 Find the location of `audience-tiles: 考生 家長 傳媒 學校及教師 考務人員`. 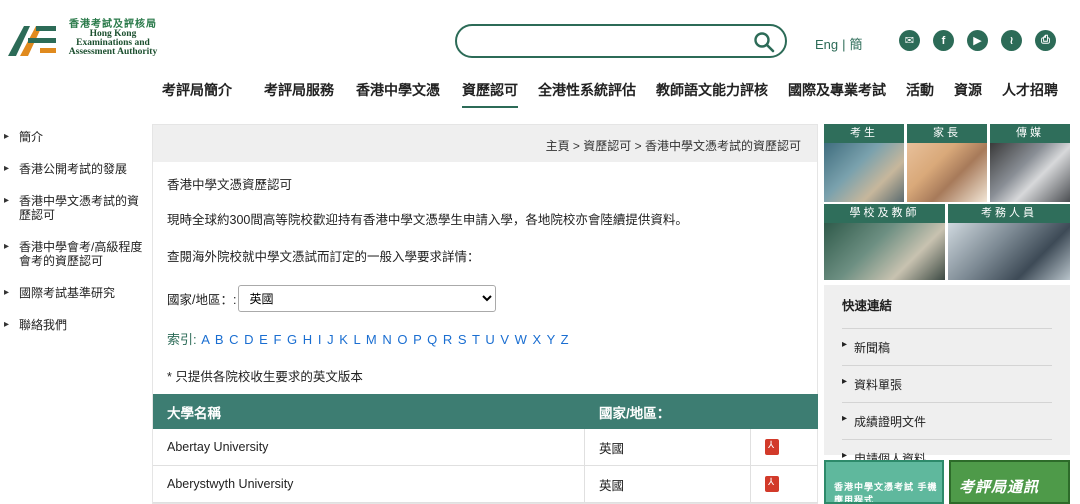

audience-tiles: 考生 家長 傳媒 學校及教師 考務人員 is located at coordinates (947, 202).